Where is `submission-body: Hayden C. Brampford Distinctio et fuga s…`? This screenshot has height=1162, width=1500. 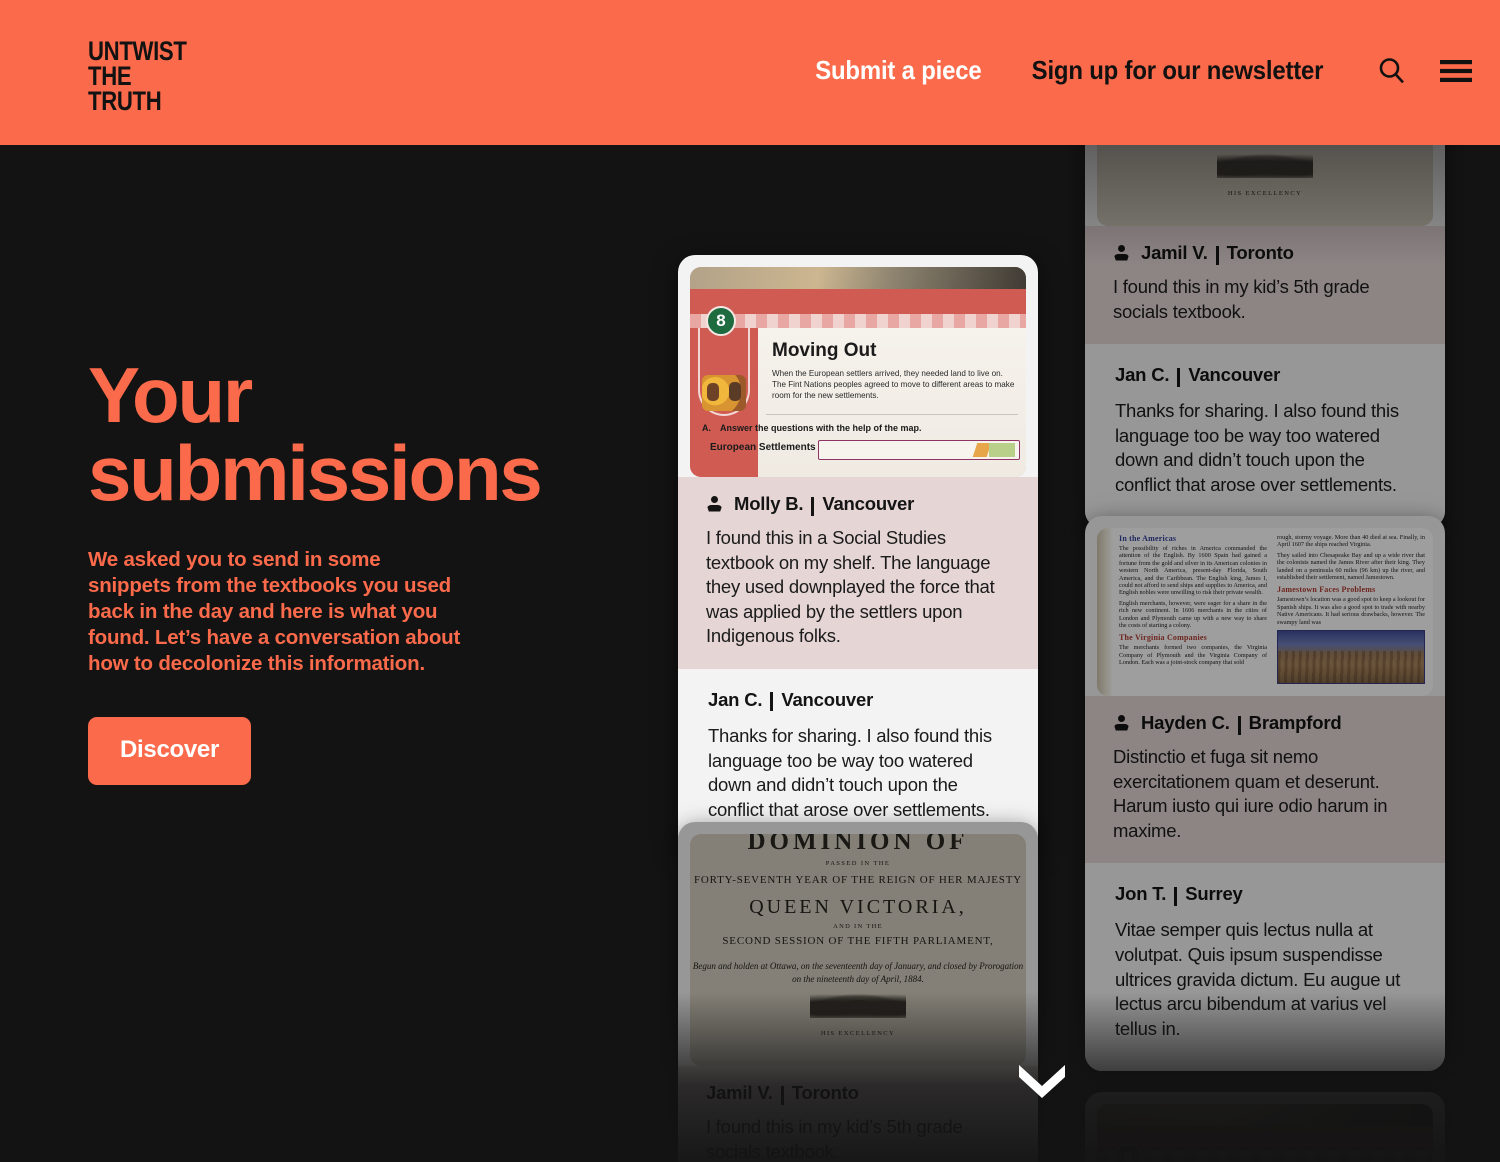 submission-body: Hayden C. Brampford Distinctio et fuga s… is located at coordinates (1265, 780).